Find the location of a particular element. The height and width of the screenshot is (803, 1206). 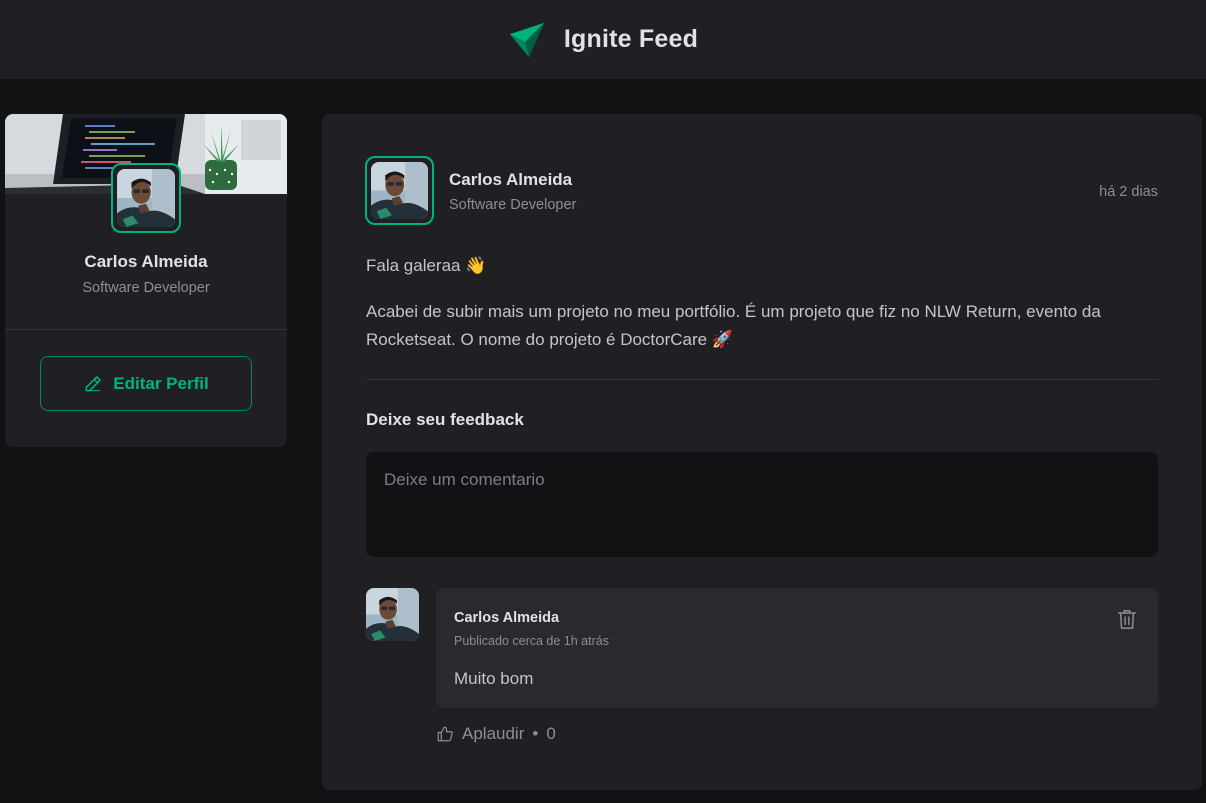

post-timestamp: há 2 dias is located at coordinates (1128, 192).